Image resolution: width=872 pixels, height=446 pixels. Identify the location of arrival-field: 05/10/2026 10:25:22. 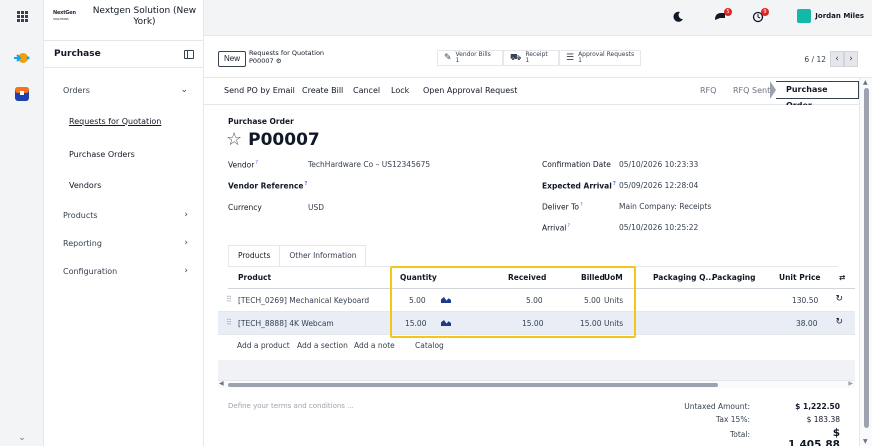
(658, 227).